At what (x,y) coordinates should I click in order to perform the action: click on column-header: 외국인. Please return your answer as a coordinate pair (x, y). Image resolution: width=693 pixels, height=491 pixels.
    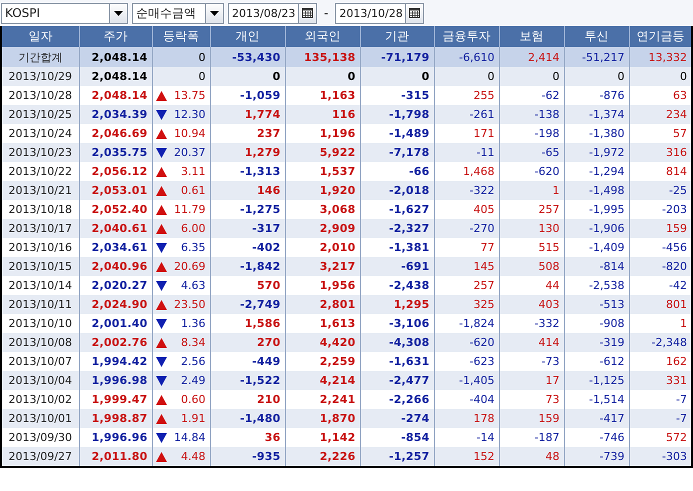
    Looking at the image, I should click on (322, 36).